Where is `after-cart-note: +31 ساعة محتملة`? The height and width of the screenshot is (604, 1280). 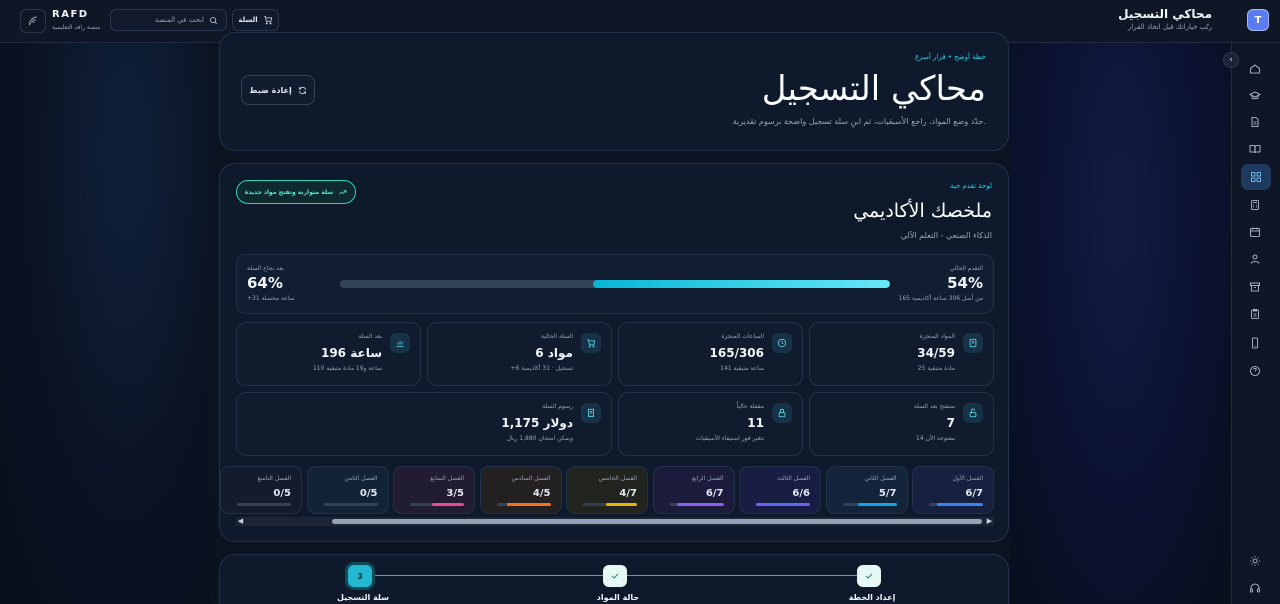 after-cart-note: +31 ساعة محتملة is located at coordinates (271, 298).